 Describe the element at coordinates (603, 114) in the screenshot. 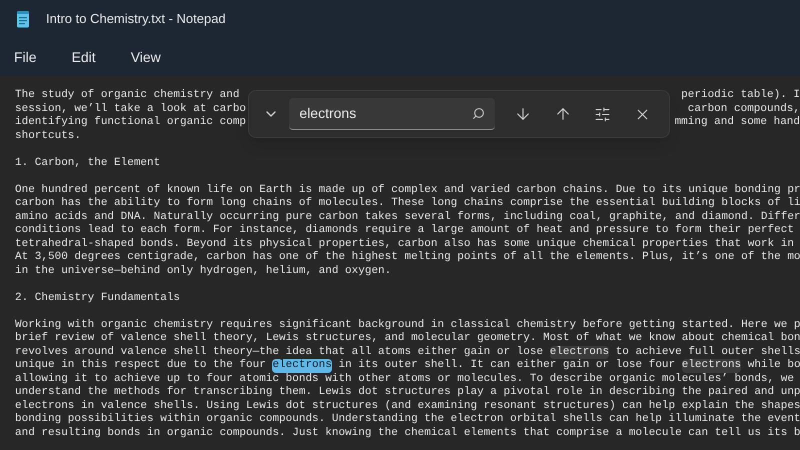

I see `sliders-icon` at that location.